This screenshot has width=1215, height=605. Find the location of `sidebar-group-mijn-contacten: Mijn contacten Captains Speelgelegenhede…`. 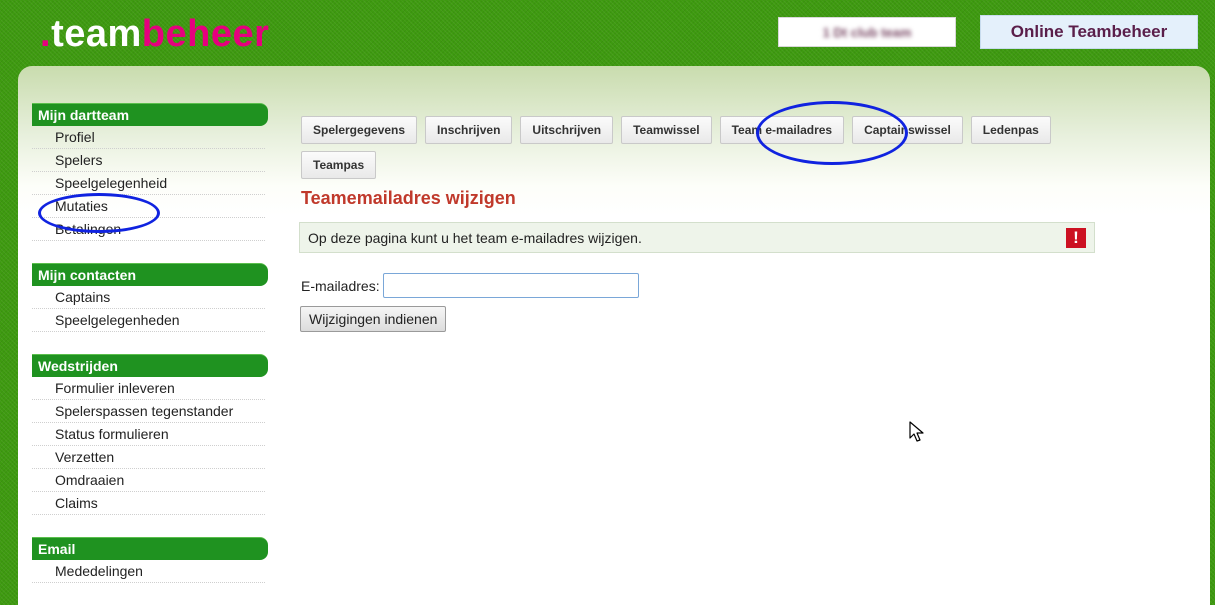

sidebar-group-mijn-contacten: Mijn contacten Captains Speelgelegenhede… is located at coordinates (150, 297).